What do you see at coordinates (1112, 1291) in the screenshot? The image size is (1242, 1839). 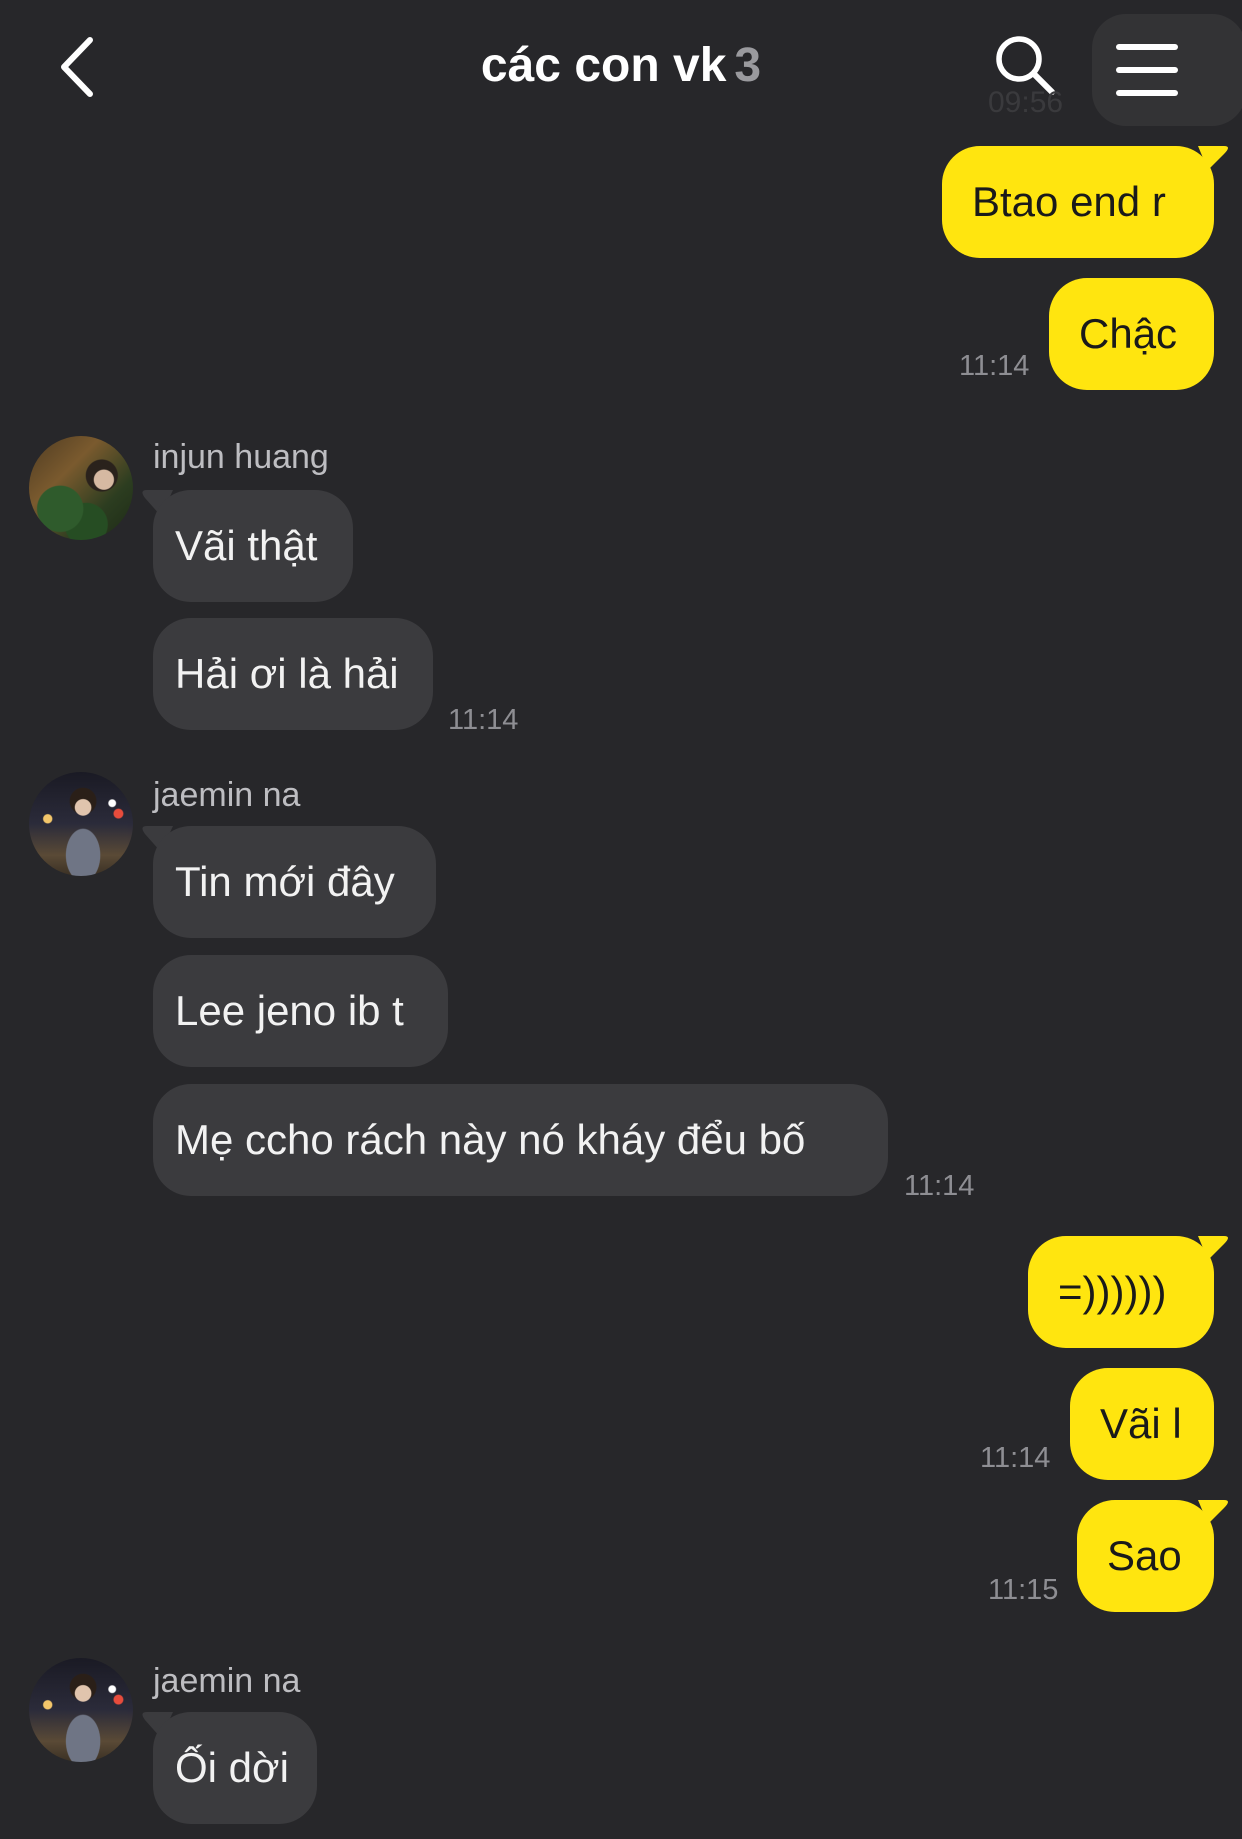 I see `message-text: =))))))` at bounding box center [1112, 1291].